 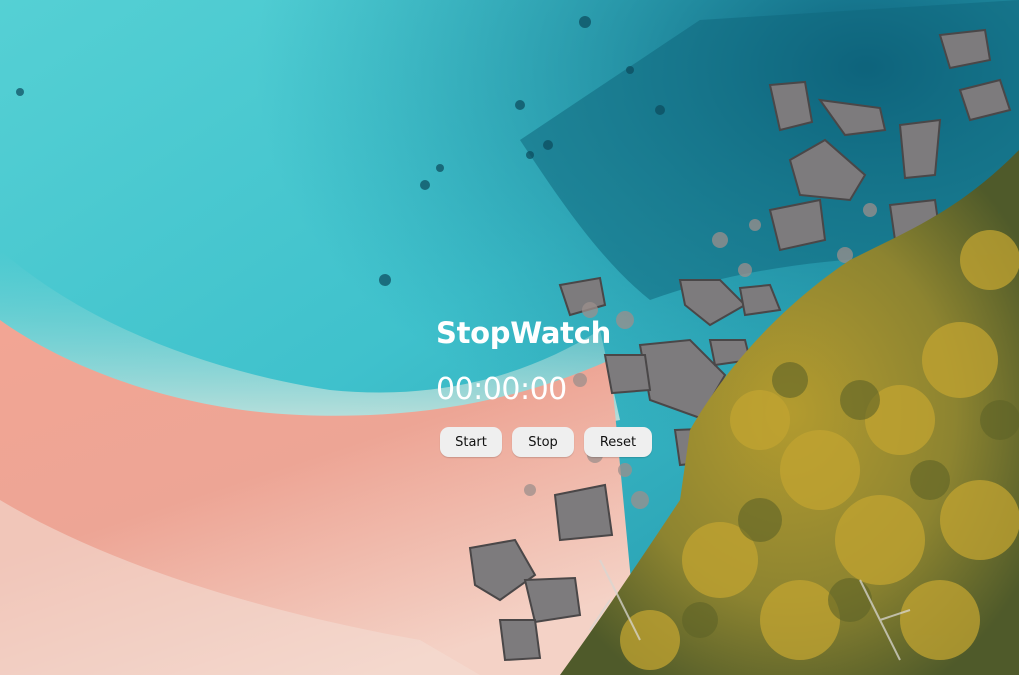 I want to click on stopwatch-controls: Start Stop Reset, so click(x=558, y=442).